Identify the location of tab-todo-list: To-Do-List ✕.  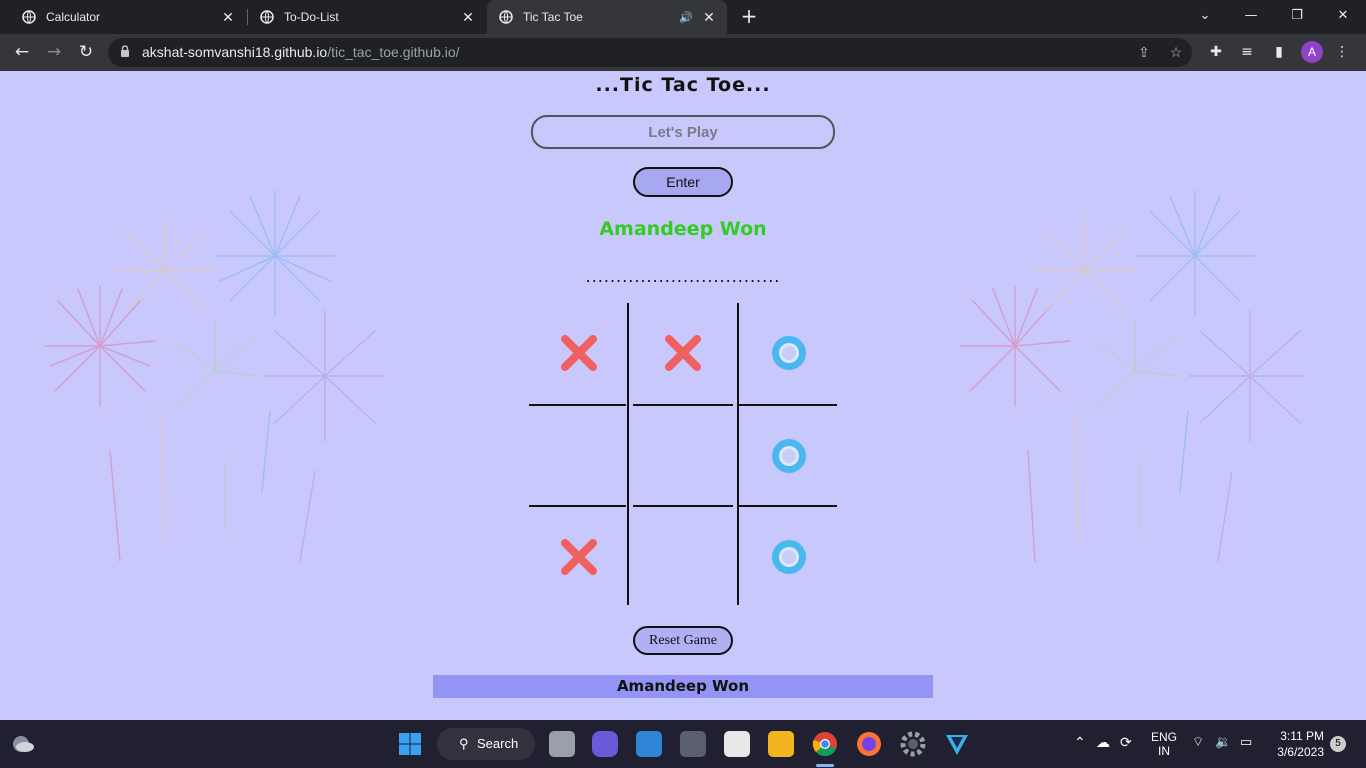
(367, 17).